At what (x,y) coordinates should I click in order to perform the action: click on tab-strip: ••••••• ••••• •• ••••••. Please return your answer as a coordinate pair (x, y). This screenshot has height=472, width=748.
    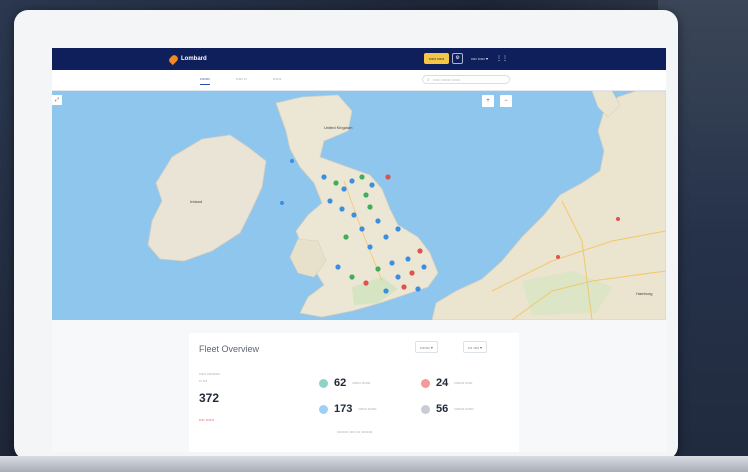
    Looking at the image, I should click on (253, 80).